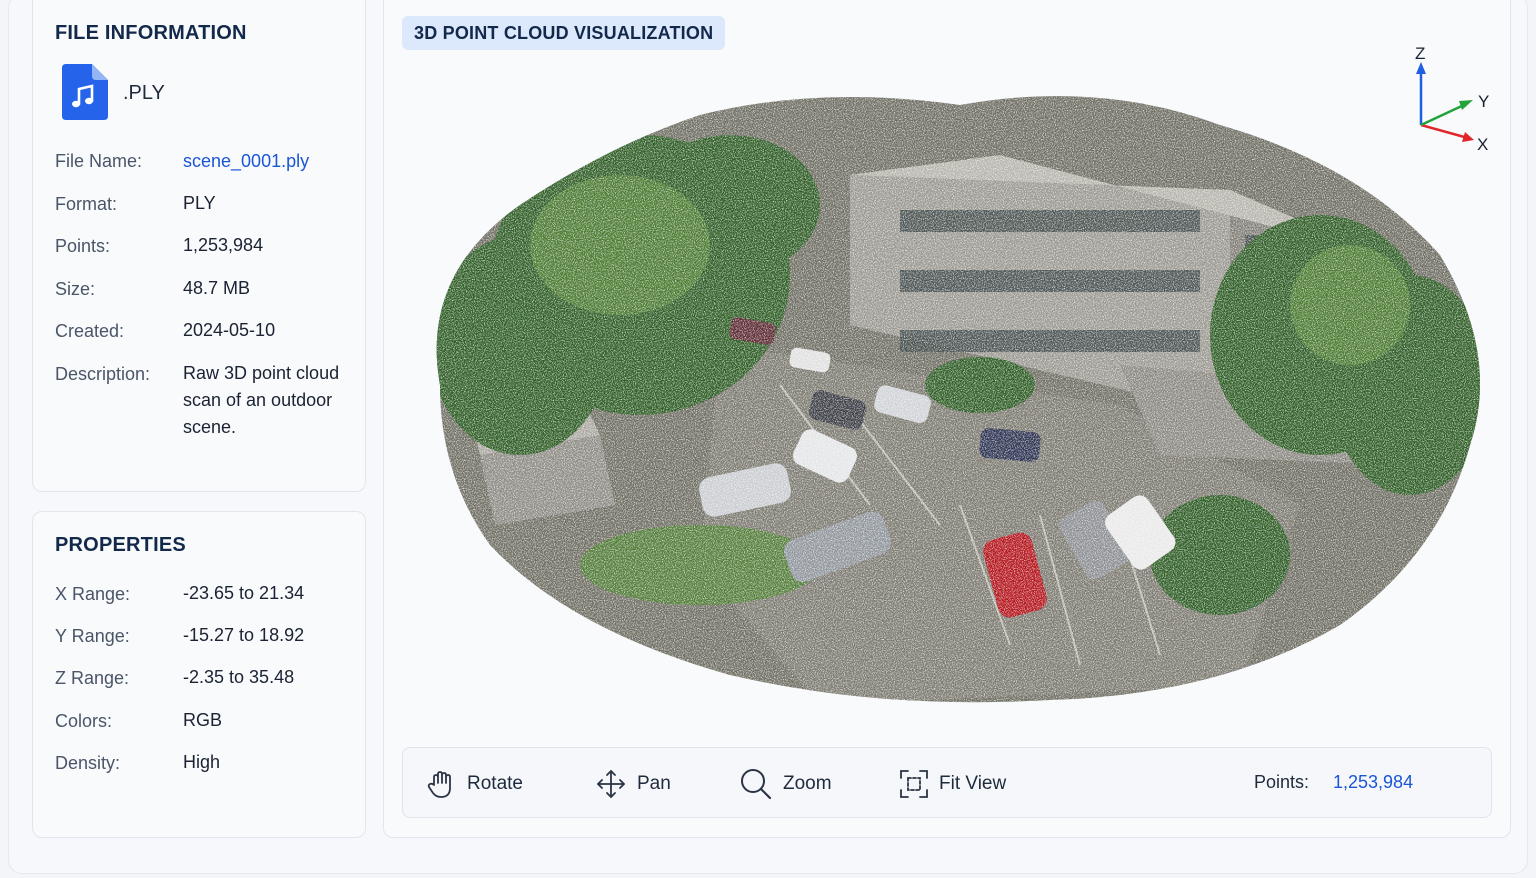 Image resolution: width=1536 pixels, height=878 pixels. What do you see at coordinates (85, 92) in the screenshot?
I see `audio-file-icon` at bounding box center [85, 92].